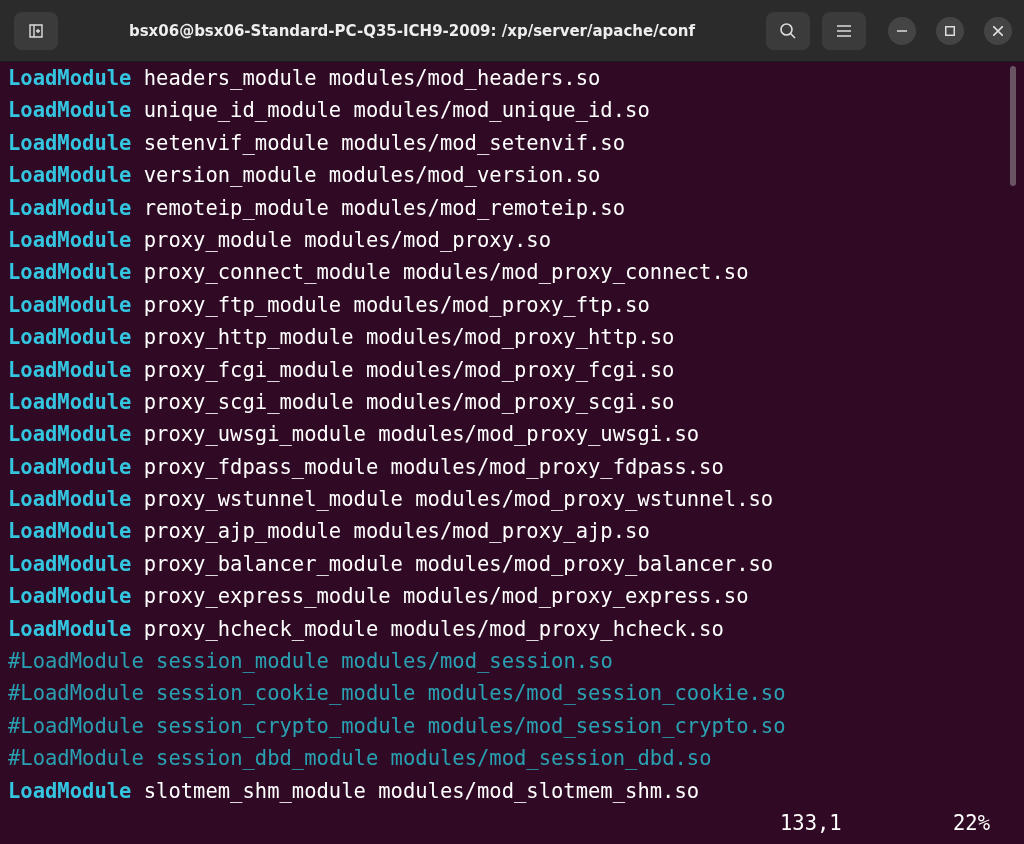 The width and height of the screenshot is (1024, 844). What do you see at coordinates (412, 30) in the screenshot?
I see `window-title: bsx06@bsx06-Standard-PC-Q35-ICH9-2009: /xp/server/apache/conf` at bounding box center [412, 30].